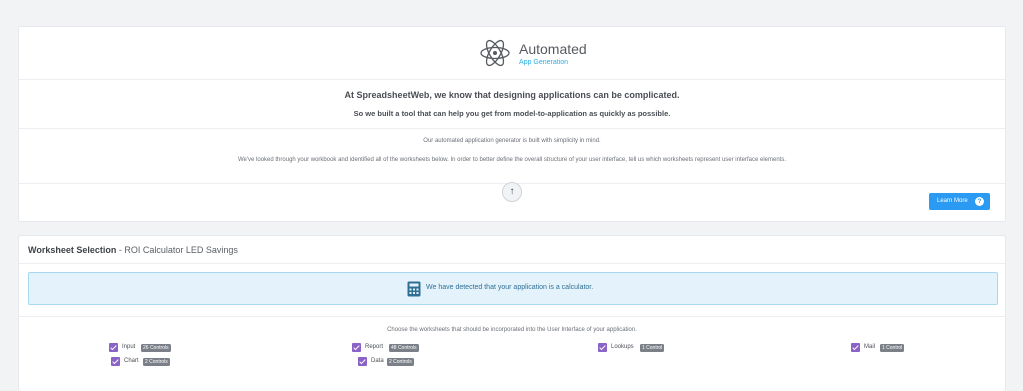 The image size is (1023, 391). I want to click on brand-subtitle: App Generation, so click(544, 62).